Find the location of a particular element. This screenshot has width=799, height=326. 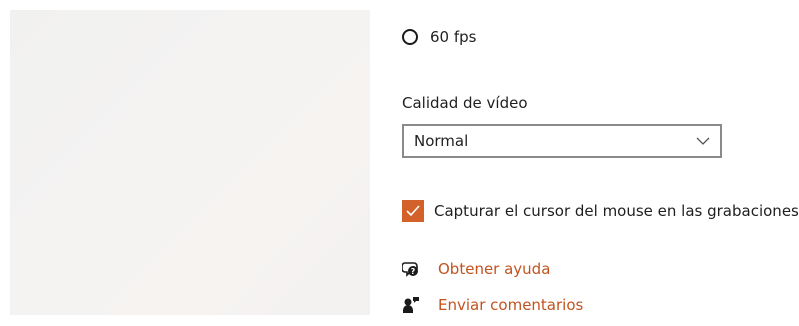

video-quality-label: Calidad de vídeo is located at coordinates (465, 103).